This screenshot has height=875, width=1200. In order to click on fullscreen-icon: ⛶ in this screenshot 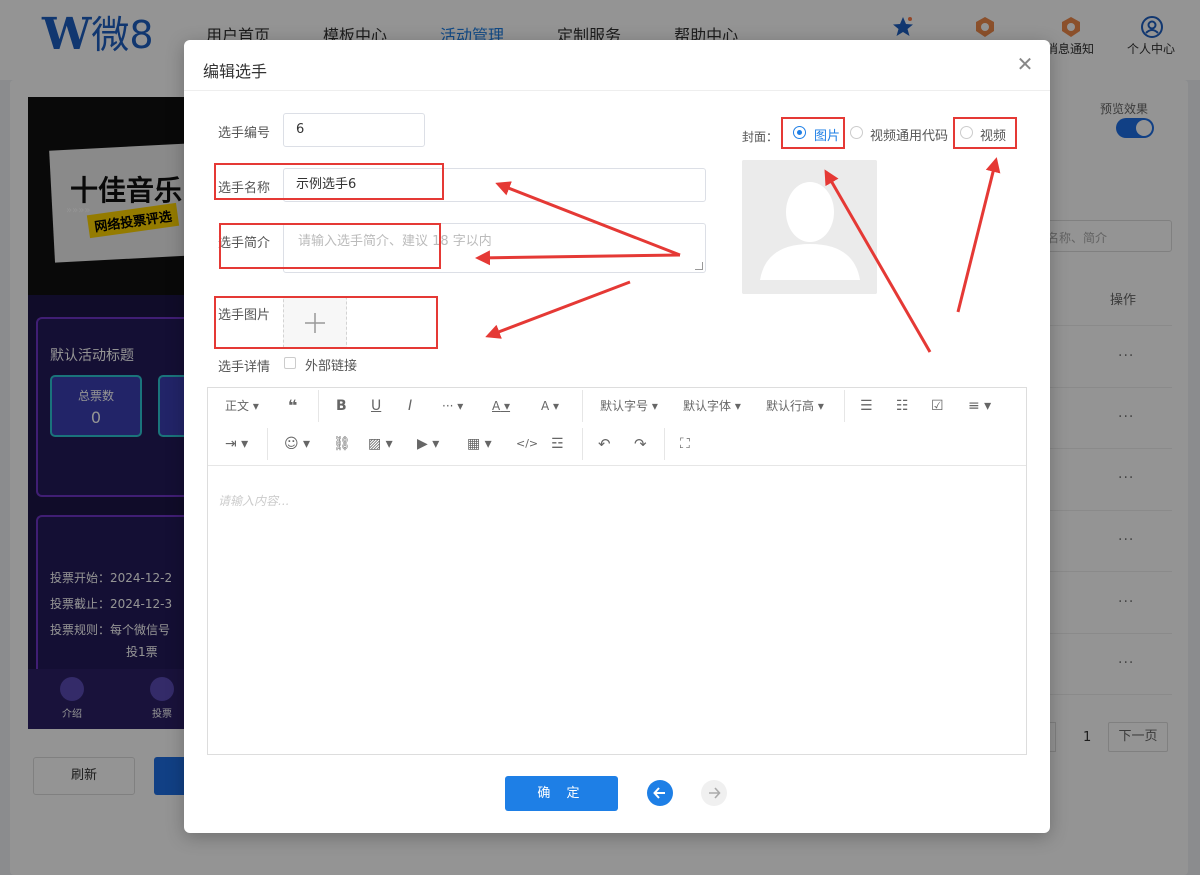, I will do `click(685, 444)`.